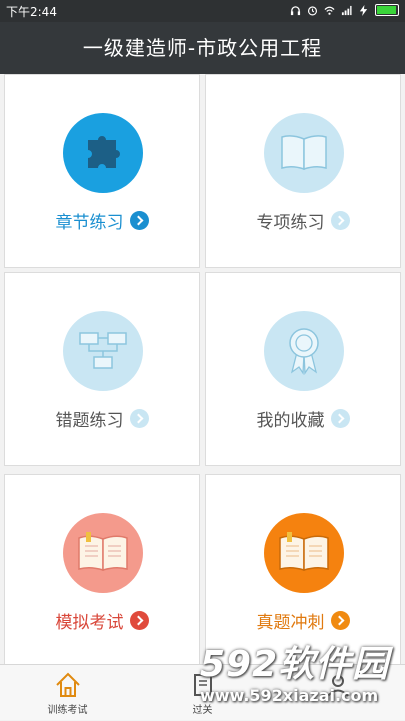  What do you see at coordinates (89, 223) in the screenshot?
I see `card-label: 章节练习` at bounding box center [89, 223].